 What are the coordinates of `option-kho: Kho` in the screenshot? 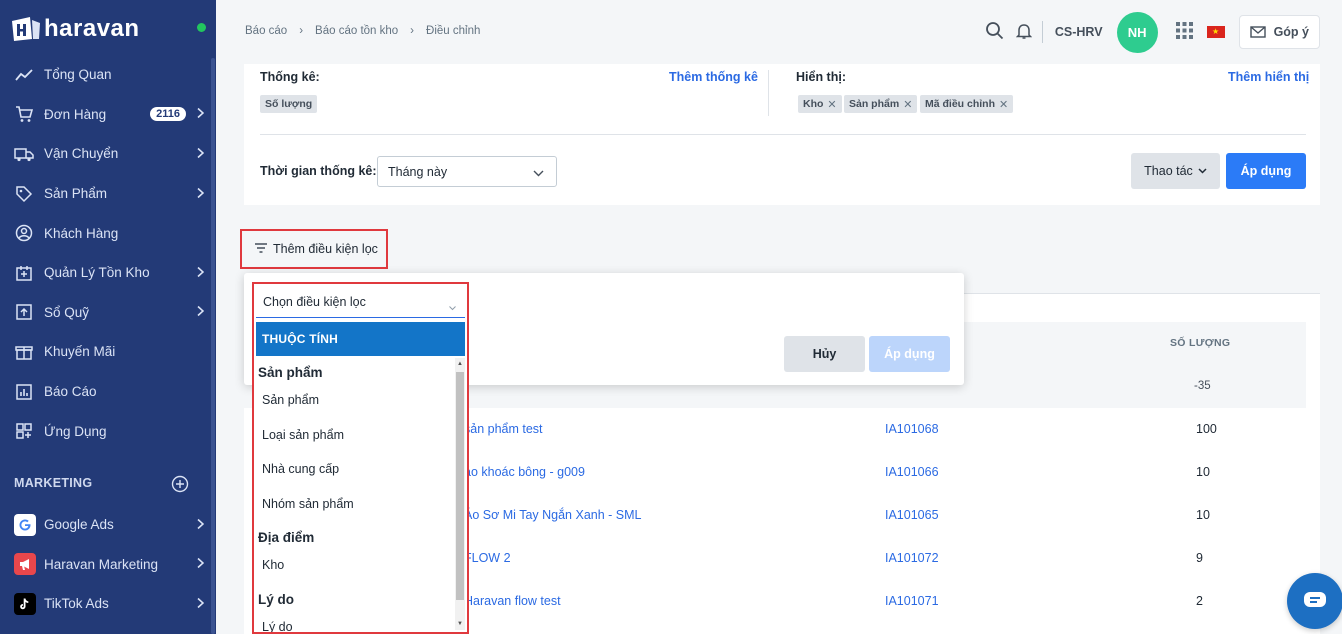 It's located at (360, 565).